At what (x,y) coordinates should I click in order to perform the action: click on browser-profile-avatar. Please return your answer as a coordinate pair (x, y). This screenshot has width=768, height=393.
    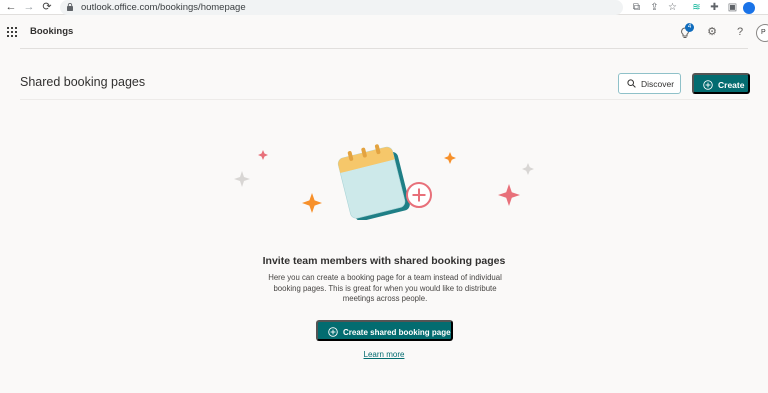
    Looking at the image, I should click on (749, 8).